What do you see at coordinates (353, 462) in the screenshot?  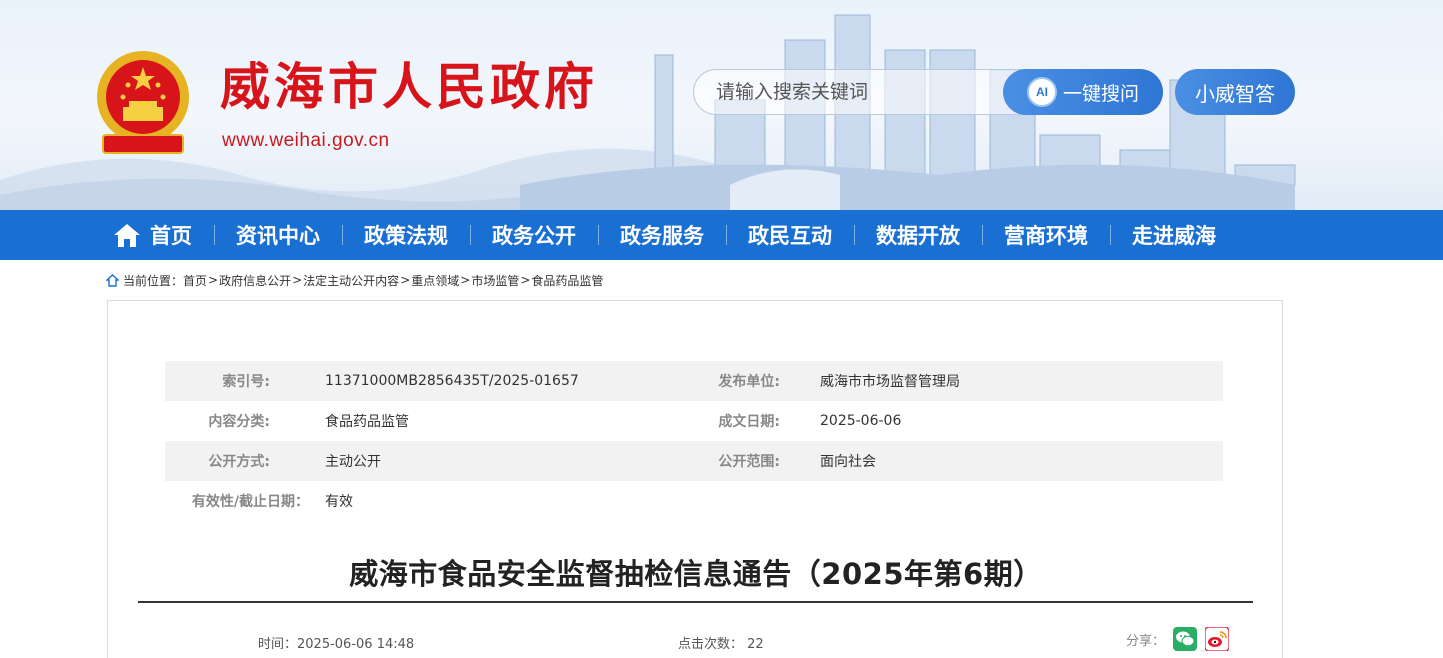 I see `disclosure-value: 主动公开` at bounding box center [353, 462].